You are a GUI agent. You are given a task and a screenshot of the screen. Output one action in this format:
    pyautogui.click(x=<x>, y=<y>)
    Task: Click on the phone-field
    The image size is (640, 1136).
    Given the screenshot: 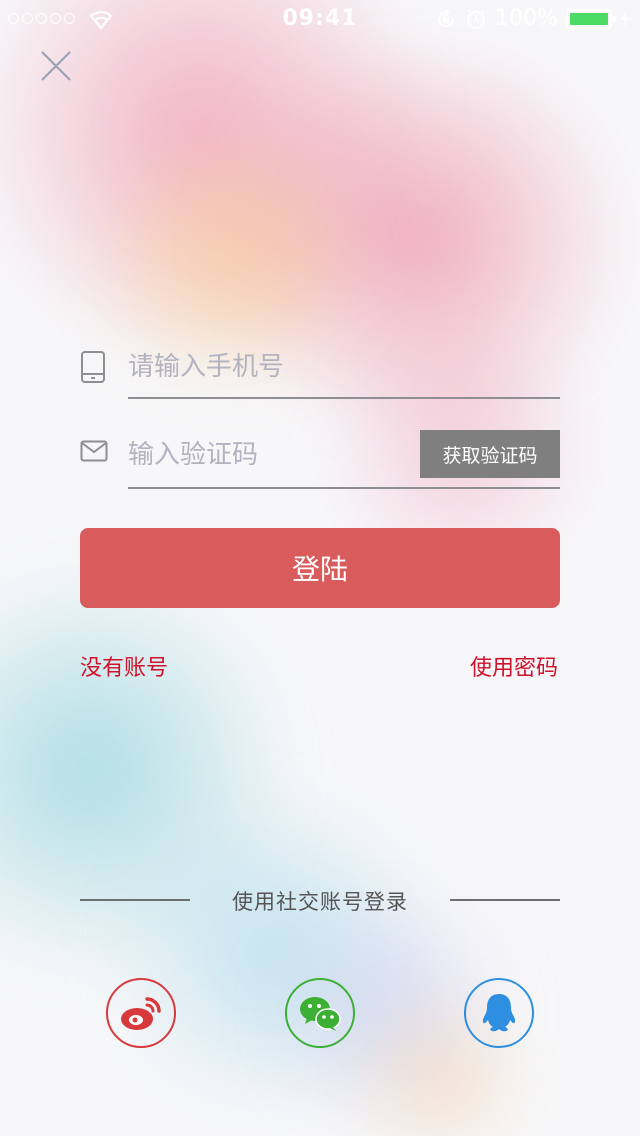 What is the action you would take?
    pyautogui.click(x=320, y=367)
    